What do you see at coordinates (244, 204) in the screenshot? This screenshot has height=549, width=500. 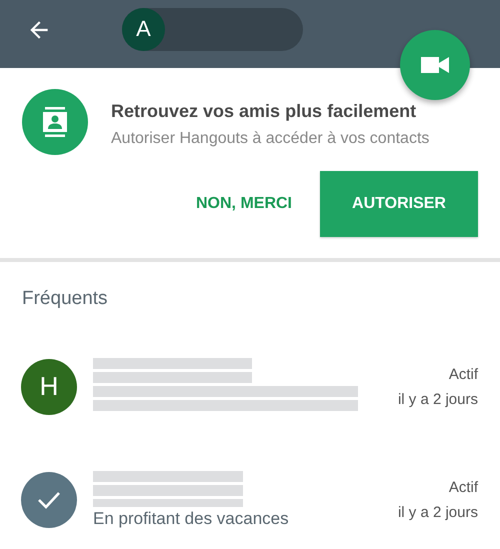 I see `decline-button: NON, MERCI` at bounding box center [244, 204].